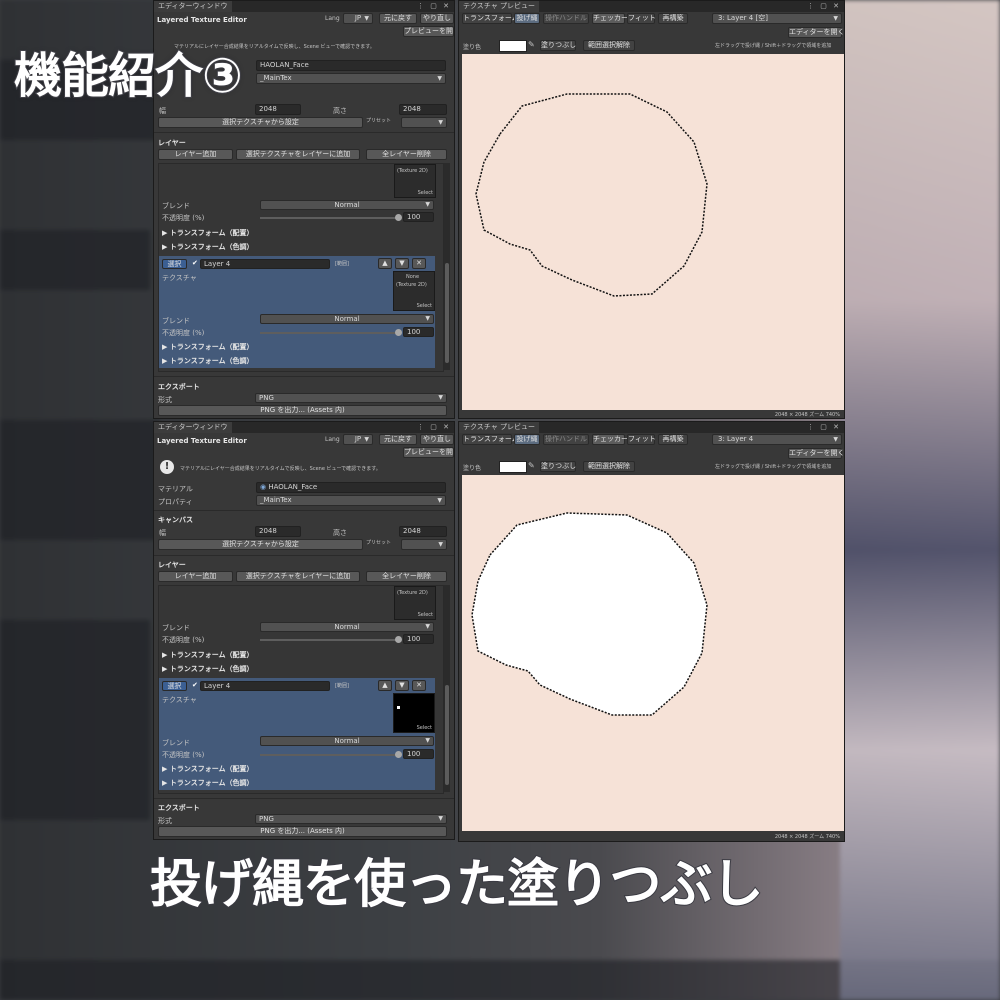 This screenshot has width=1000, height=1000. I want to click on set-from-texture-button: 選択テクスチャから設定, so click(260, 122).